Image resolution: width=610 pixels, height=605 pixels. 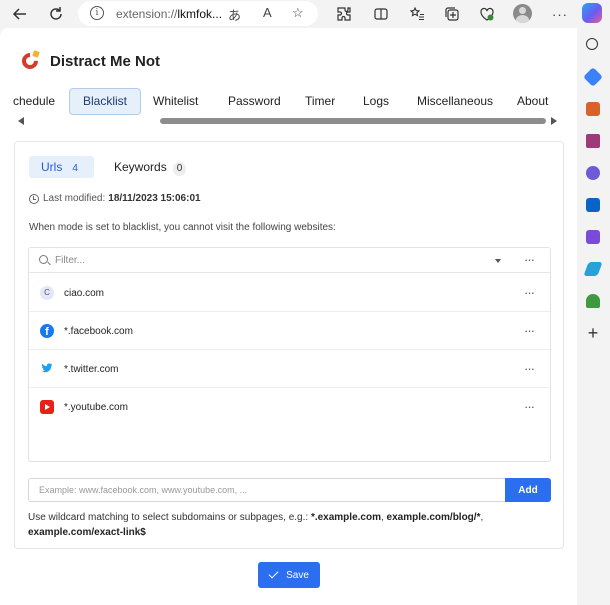 What do you see at coordinates (52, 167) in the screenshot?
I see `subtab-urls-label: Urls` at bounding box center [52, 167].